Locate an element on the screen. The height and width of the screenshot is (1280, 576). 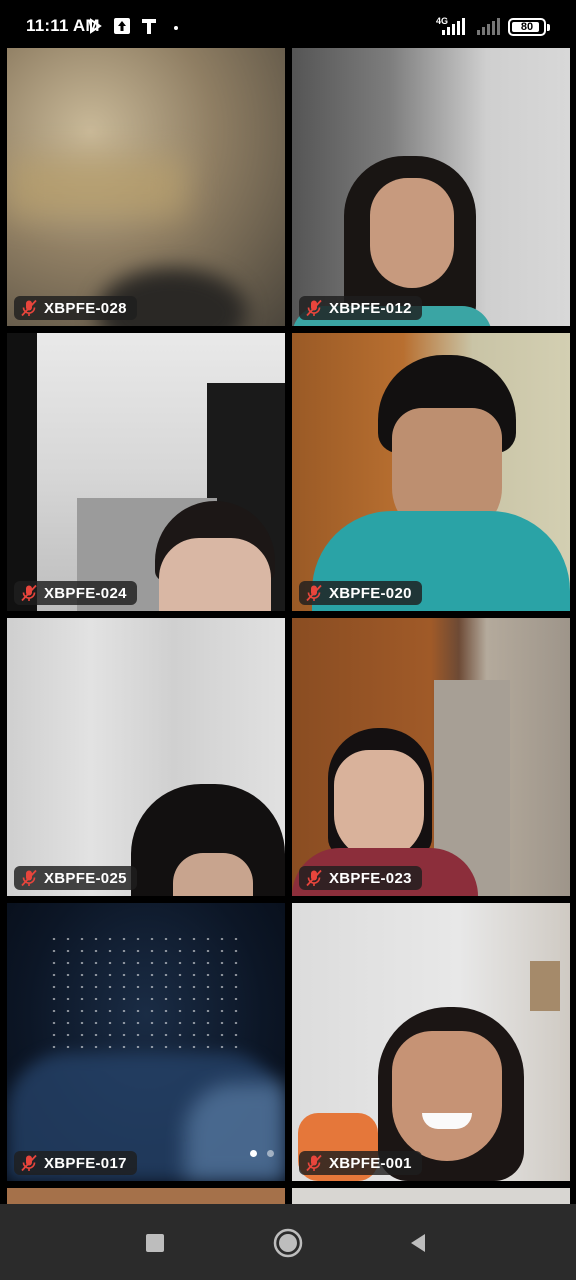
navigation-bar is located at coordinates (288, 1242).